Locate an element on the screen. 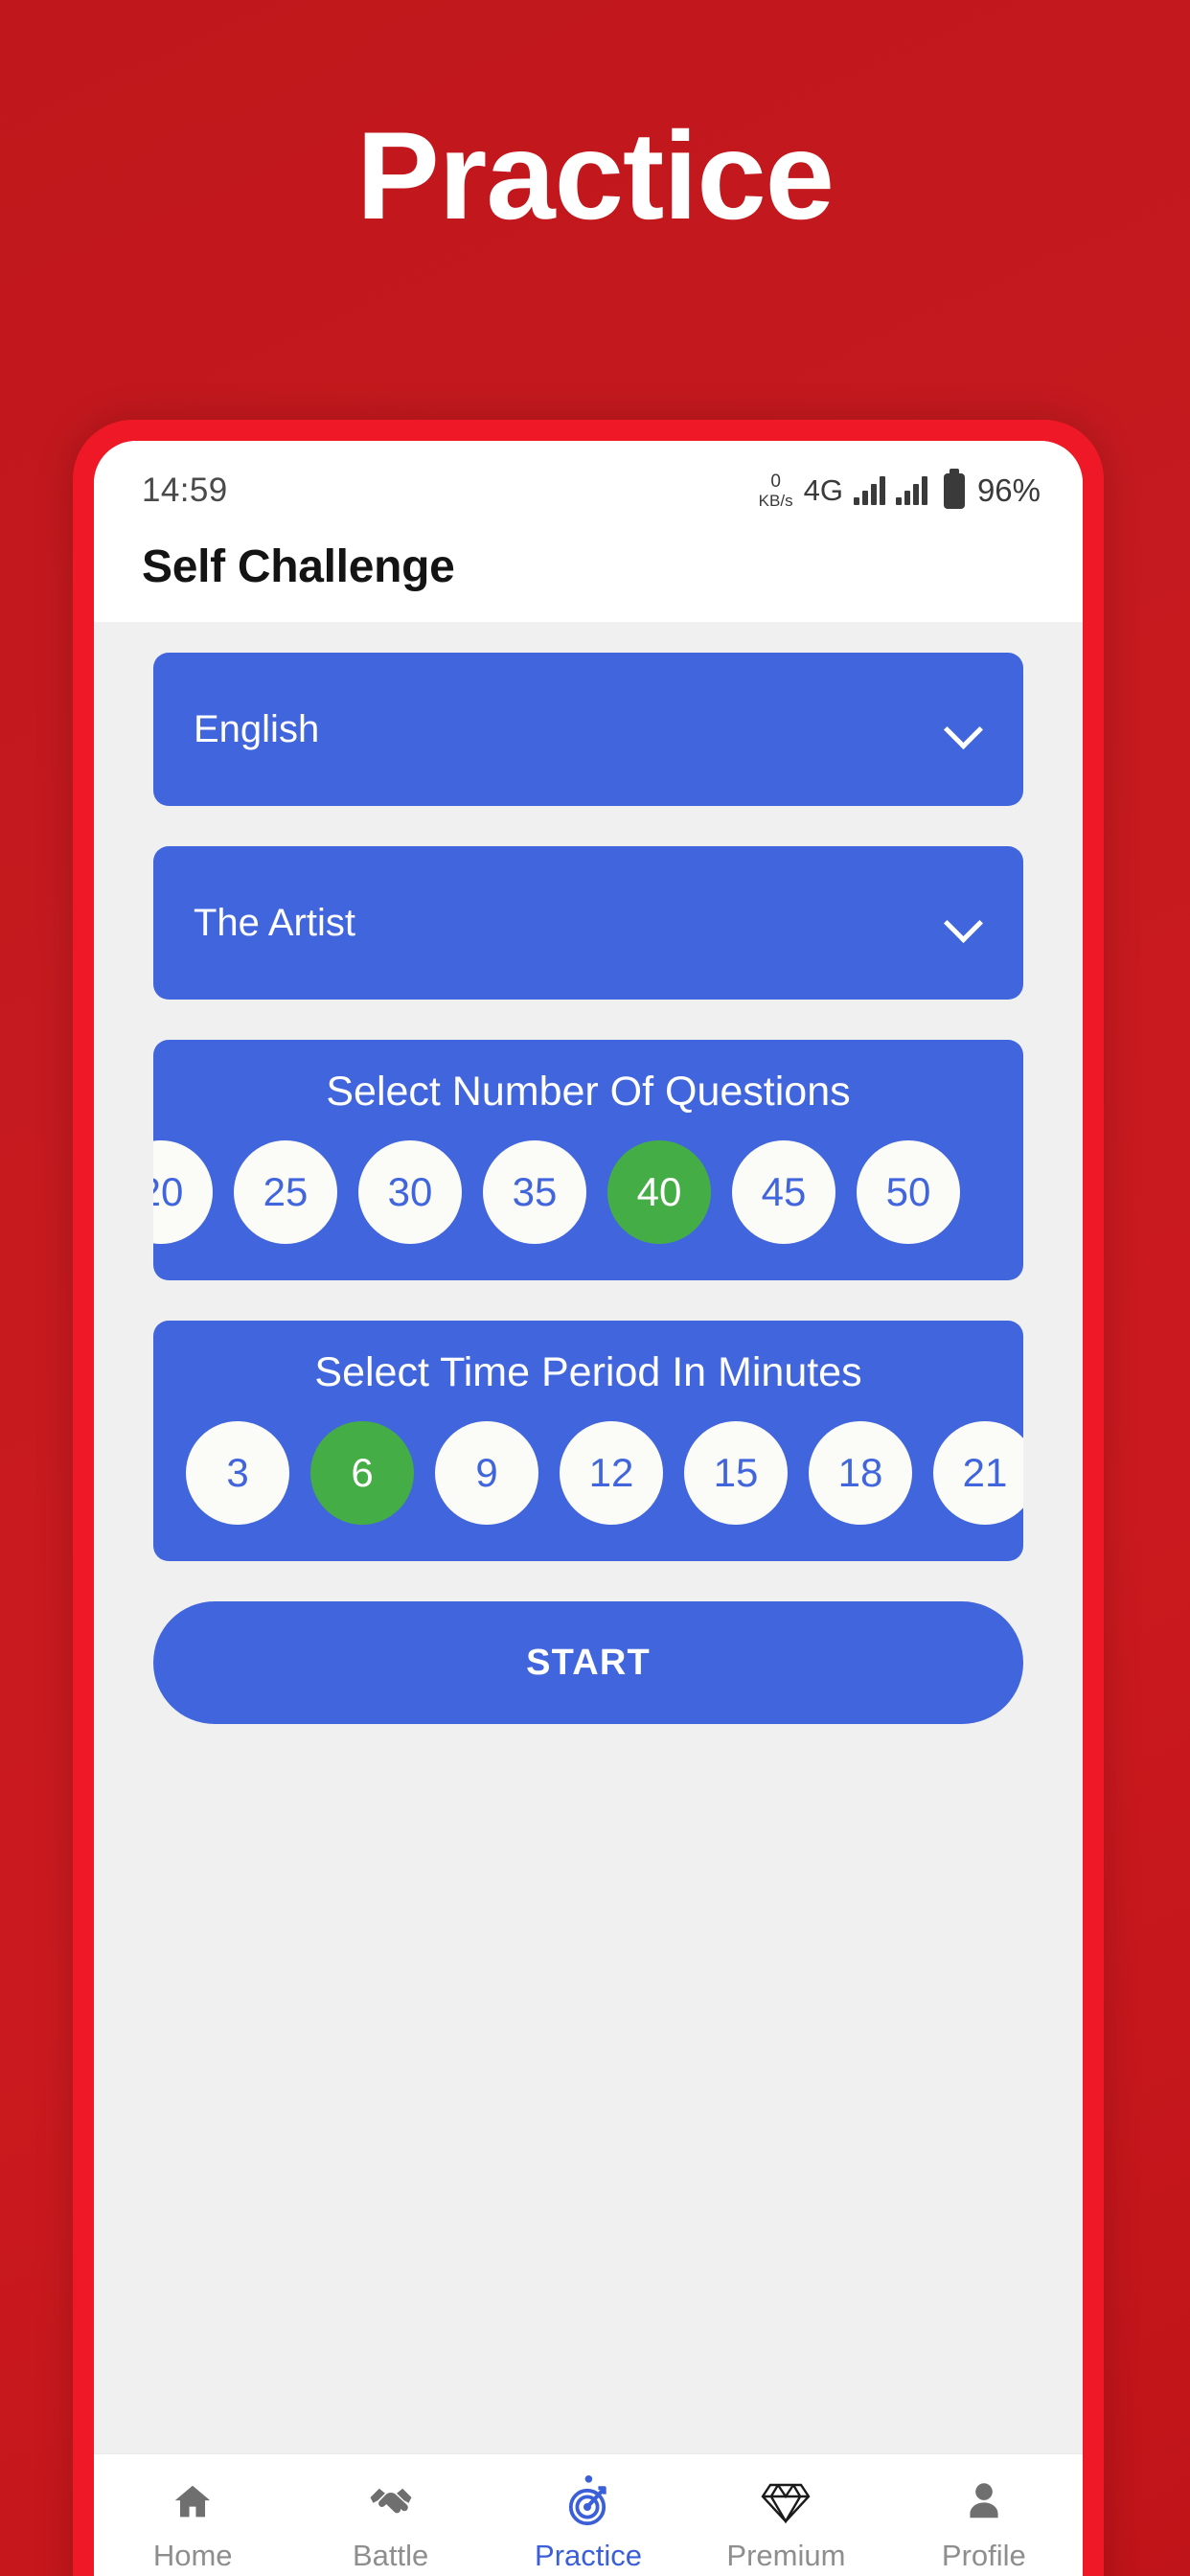  nav-item-home: Home is located at coordinates (193, 2524).